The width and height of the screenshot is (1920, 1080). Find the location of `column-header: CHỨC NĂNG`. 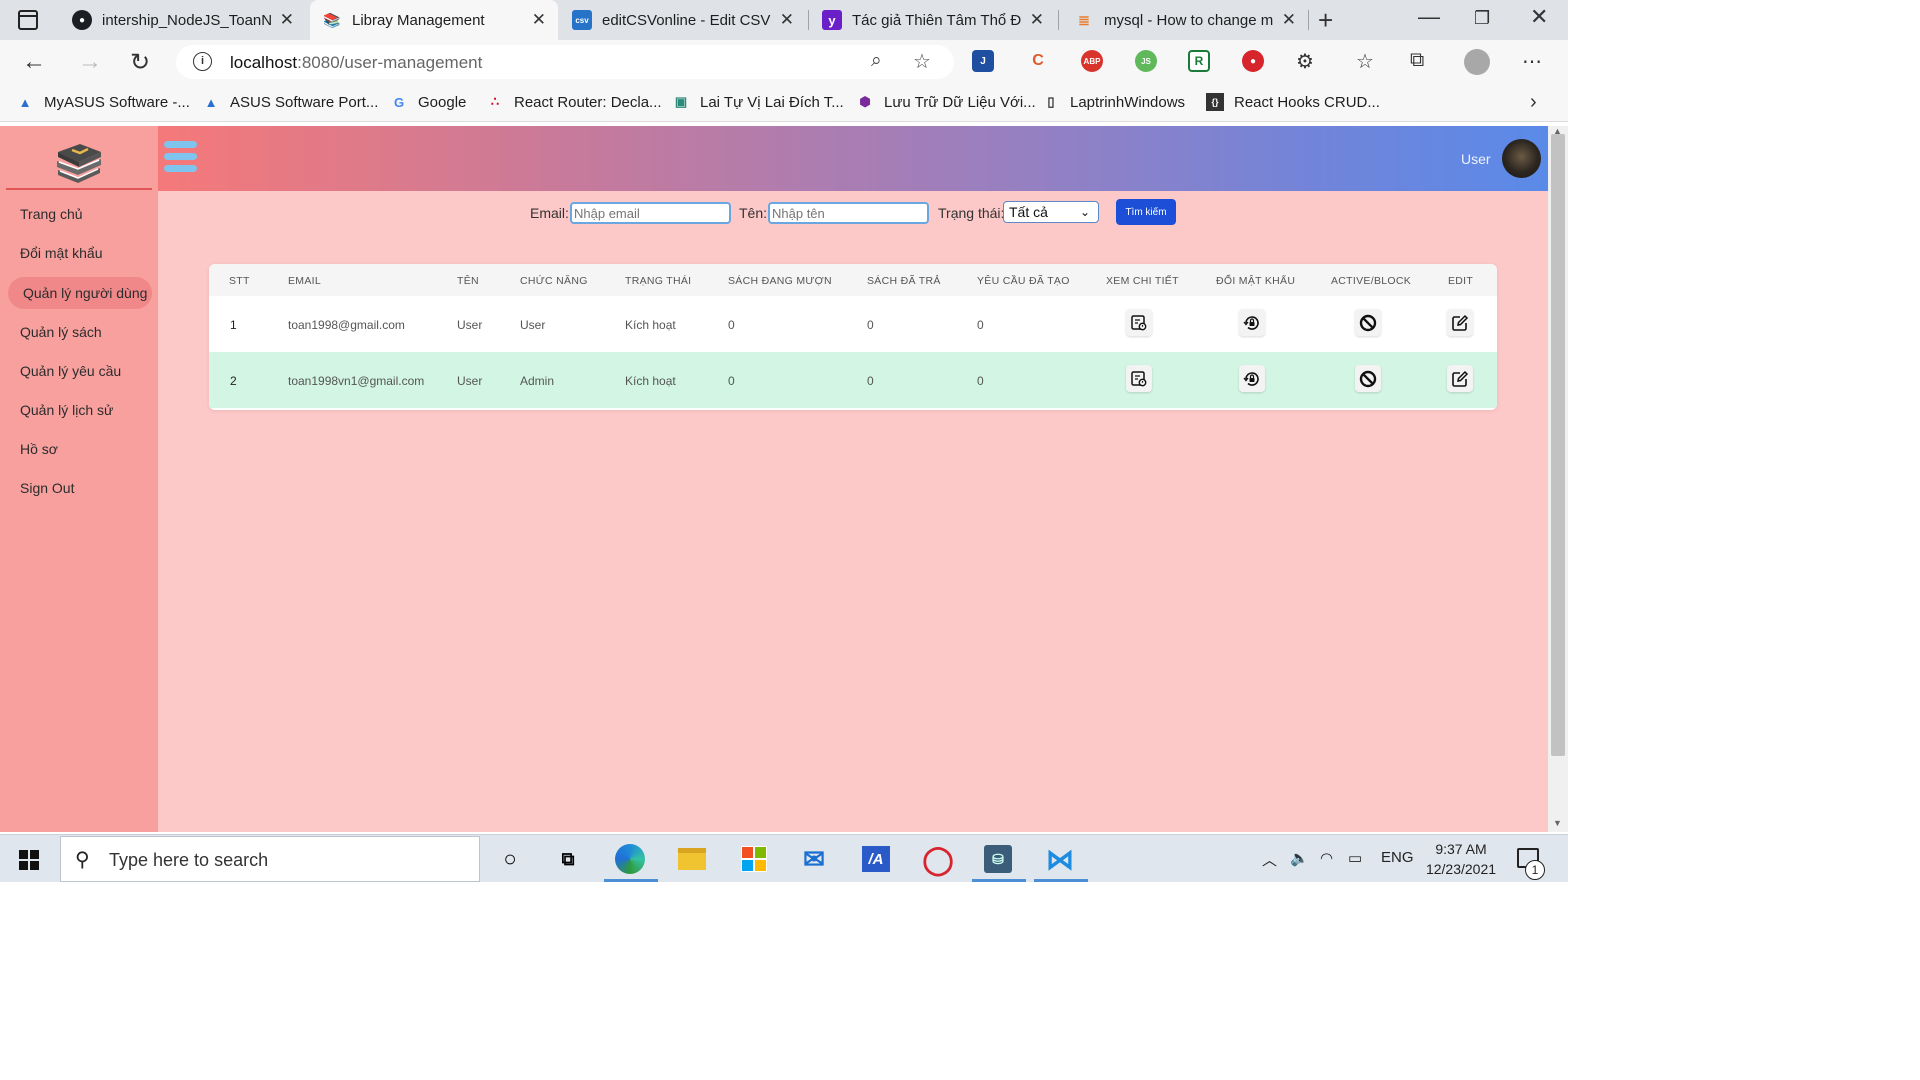

column-header: CHỨC NĂNG is located at coordinates (554, 281).